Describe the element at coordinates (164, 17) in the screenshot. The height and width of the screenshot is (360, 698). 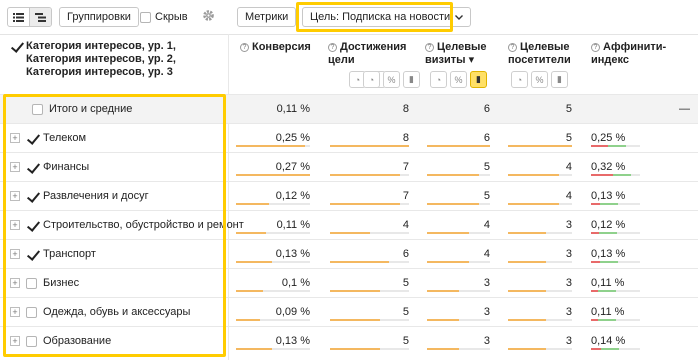
I see `hidden-toggle: Скрыв` at that location.